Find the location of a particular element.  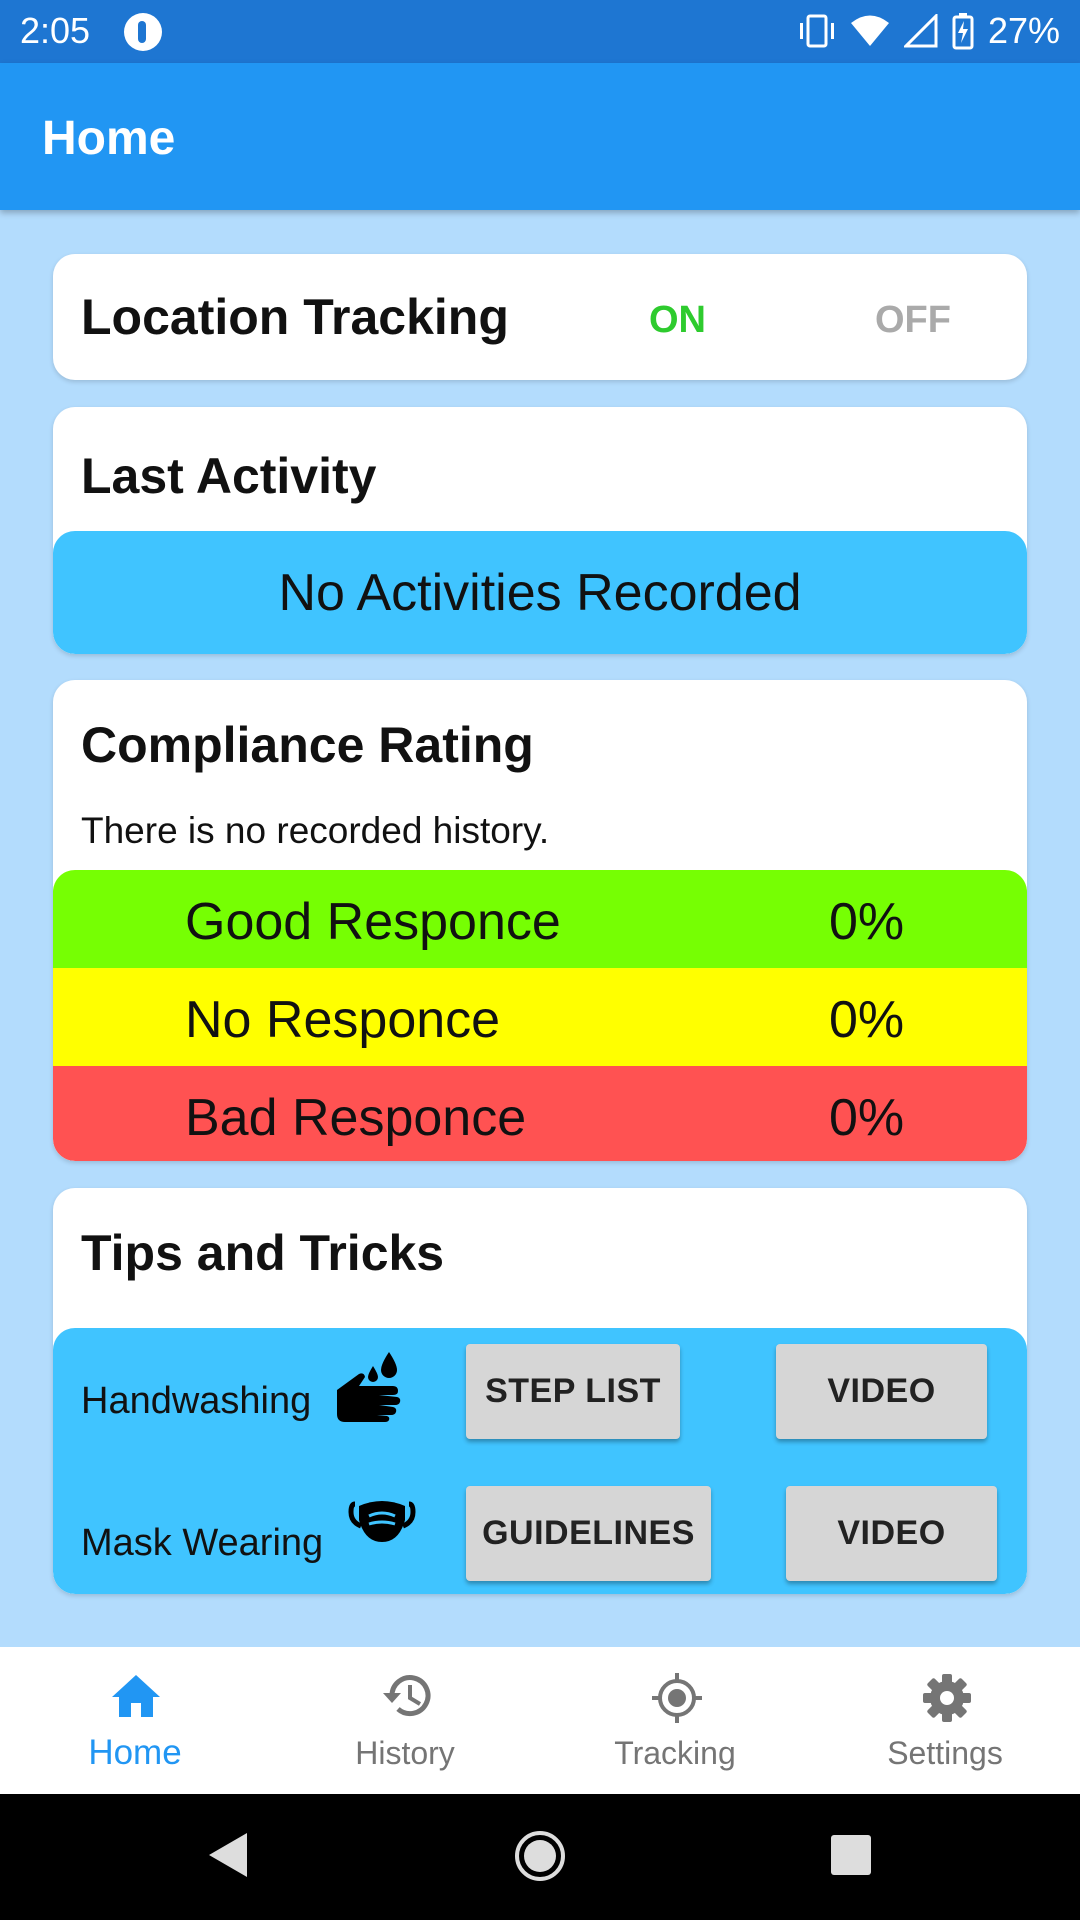

system-navigation-bar is located at coordinates (540, 1857).